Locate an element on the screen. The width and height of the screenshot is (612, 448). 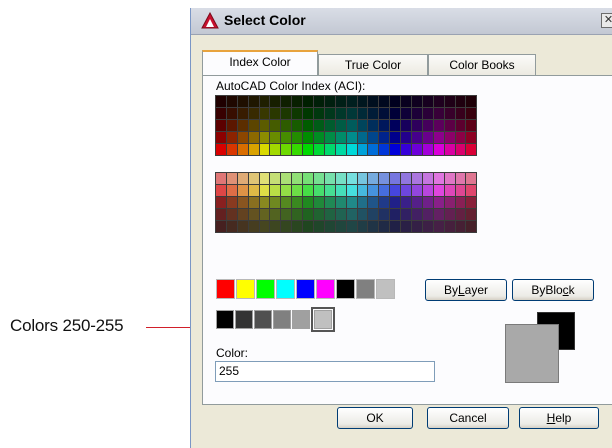
tab-index-color: Index Color is located at coordinates (260, 62).